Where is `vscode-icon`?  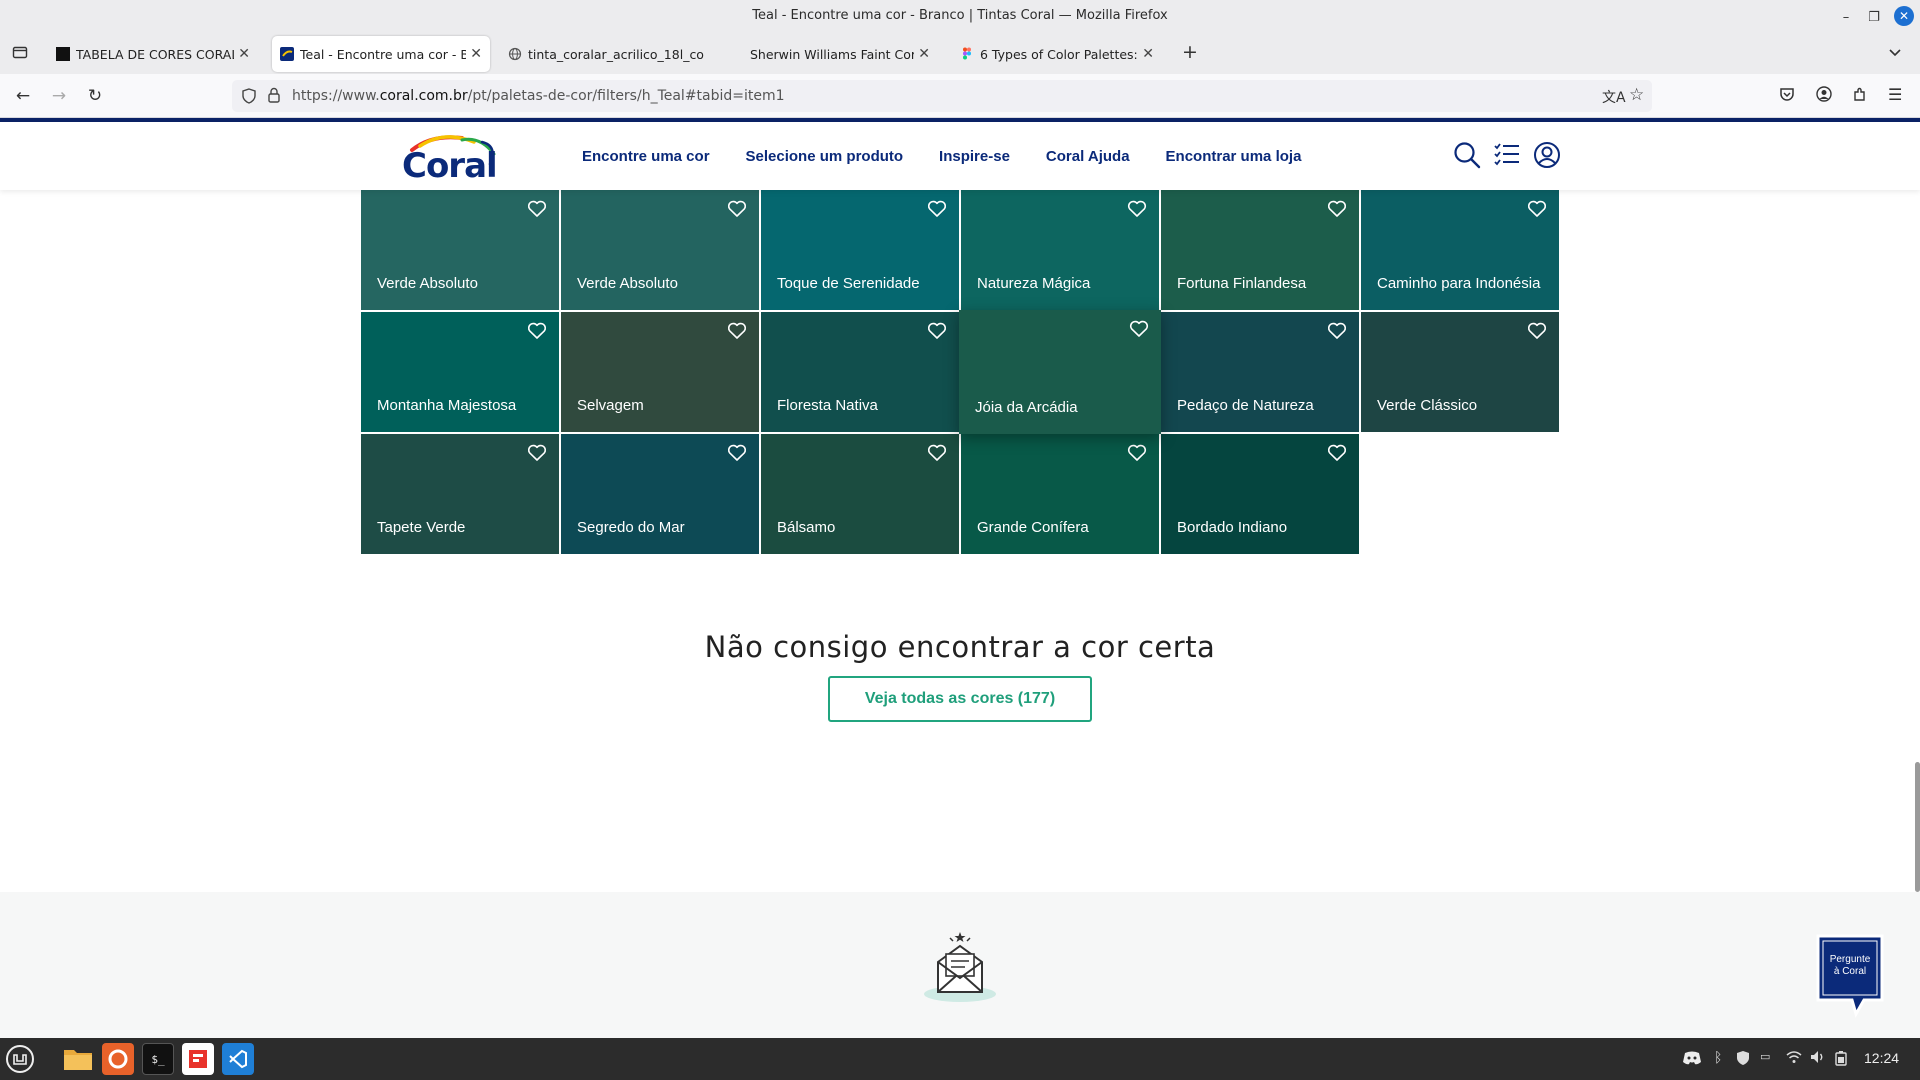
vscode-icon is located at coordinates (238, 1059).